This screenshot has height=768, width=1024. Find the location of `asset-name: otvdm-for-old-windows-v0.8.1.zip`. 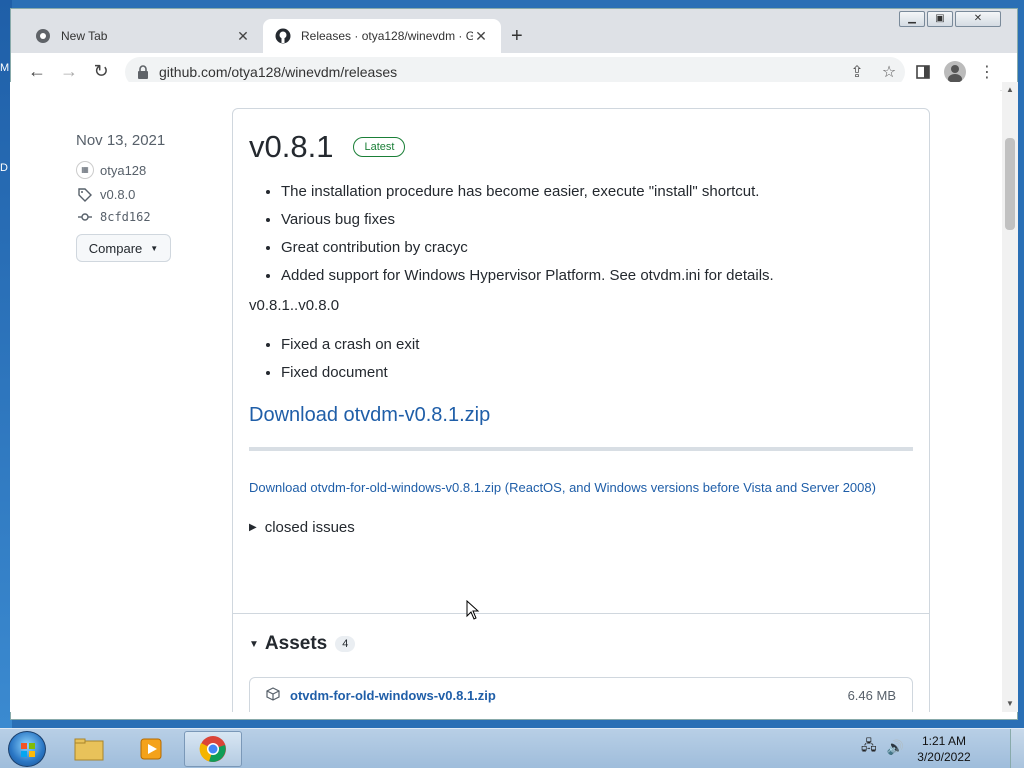

asset-name: otvdm-for-old-windows-v0.8.1.zip is located at coordinates (569, 695).